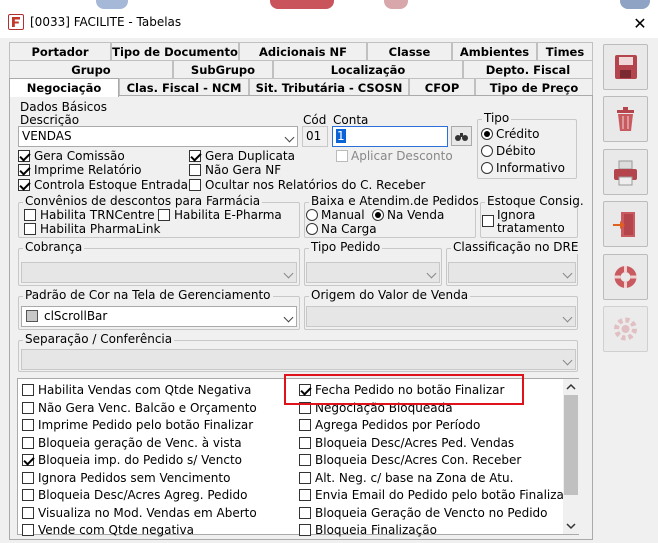  What do you see at coordinates (47, 136) in the screenshot?
I see `descricao-value: VENDAS` at bounding box center [47, 136].